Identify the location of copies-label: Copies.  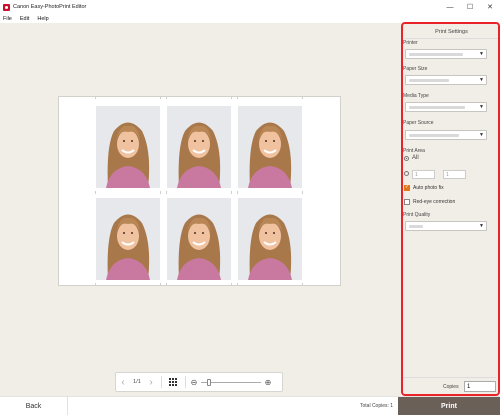
(451, 387).